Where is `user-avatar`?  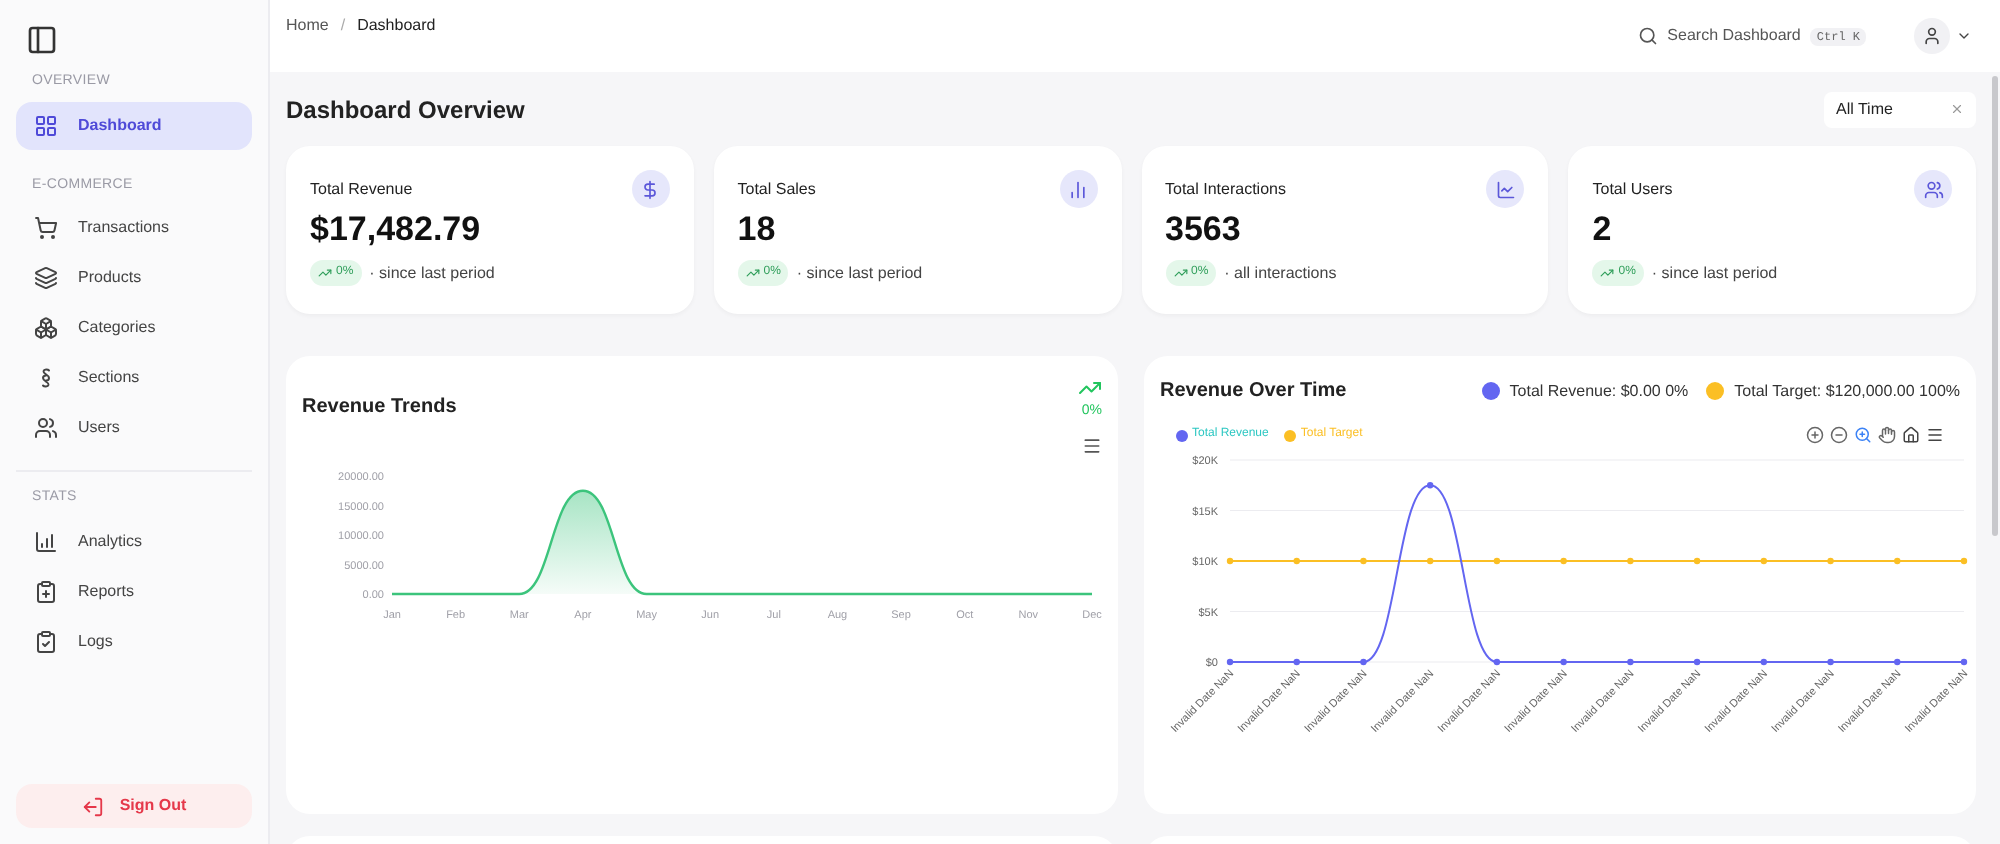
user-avatar is located at coordinates (1932, 36).